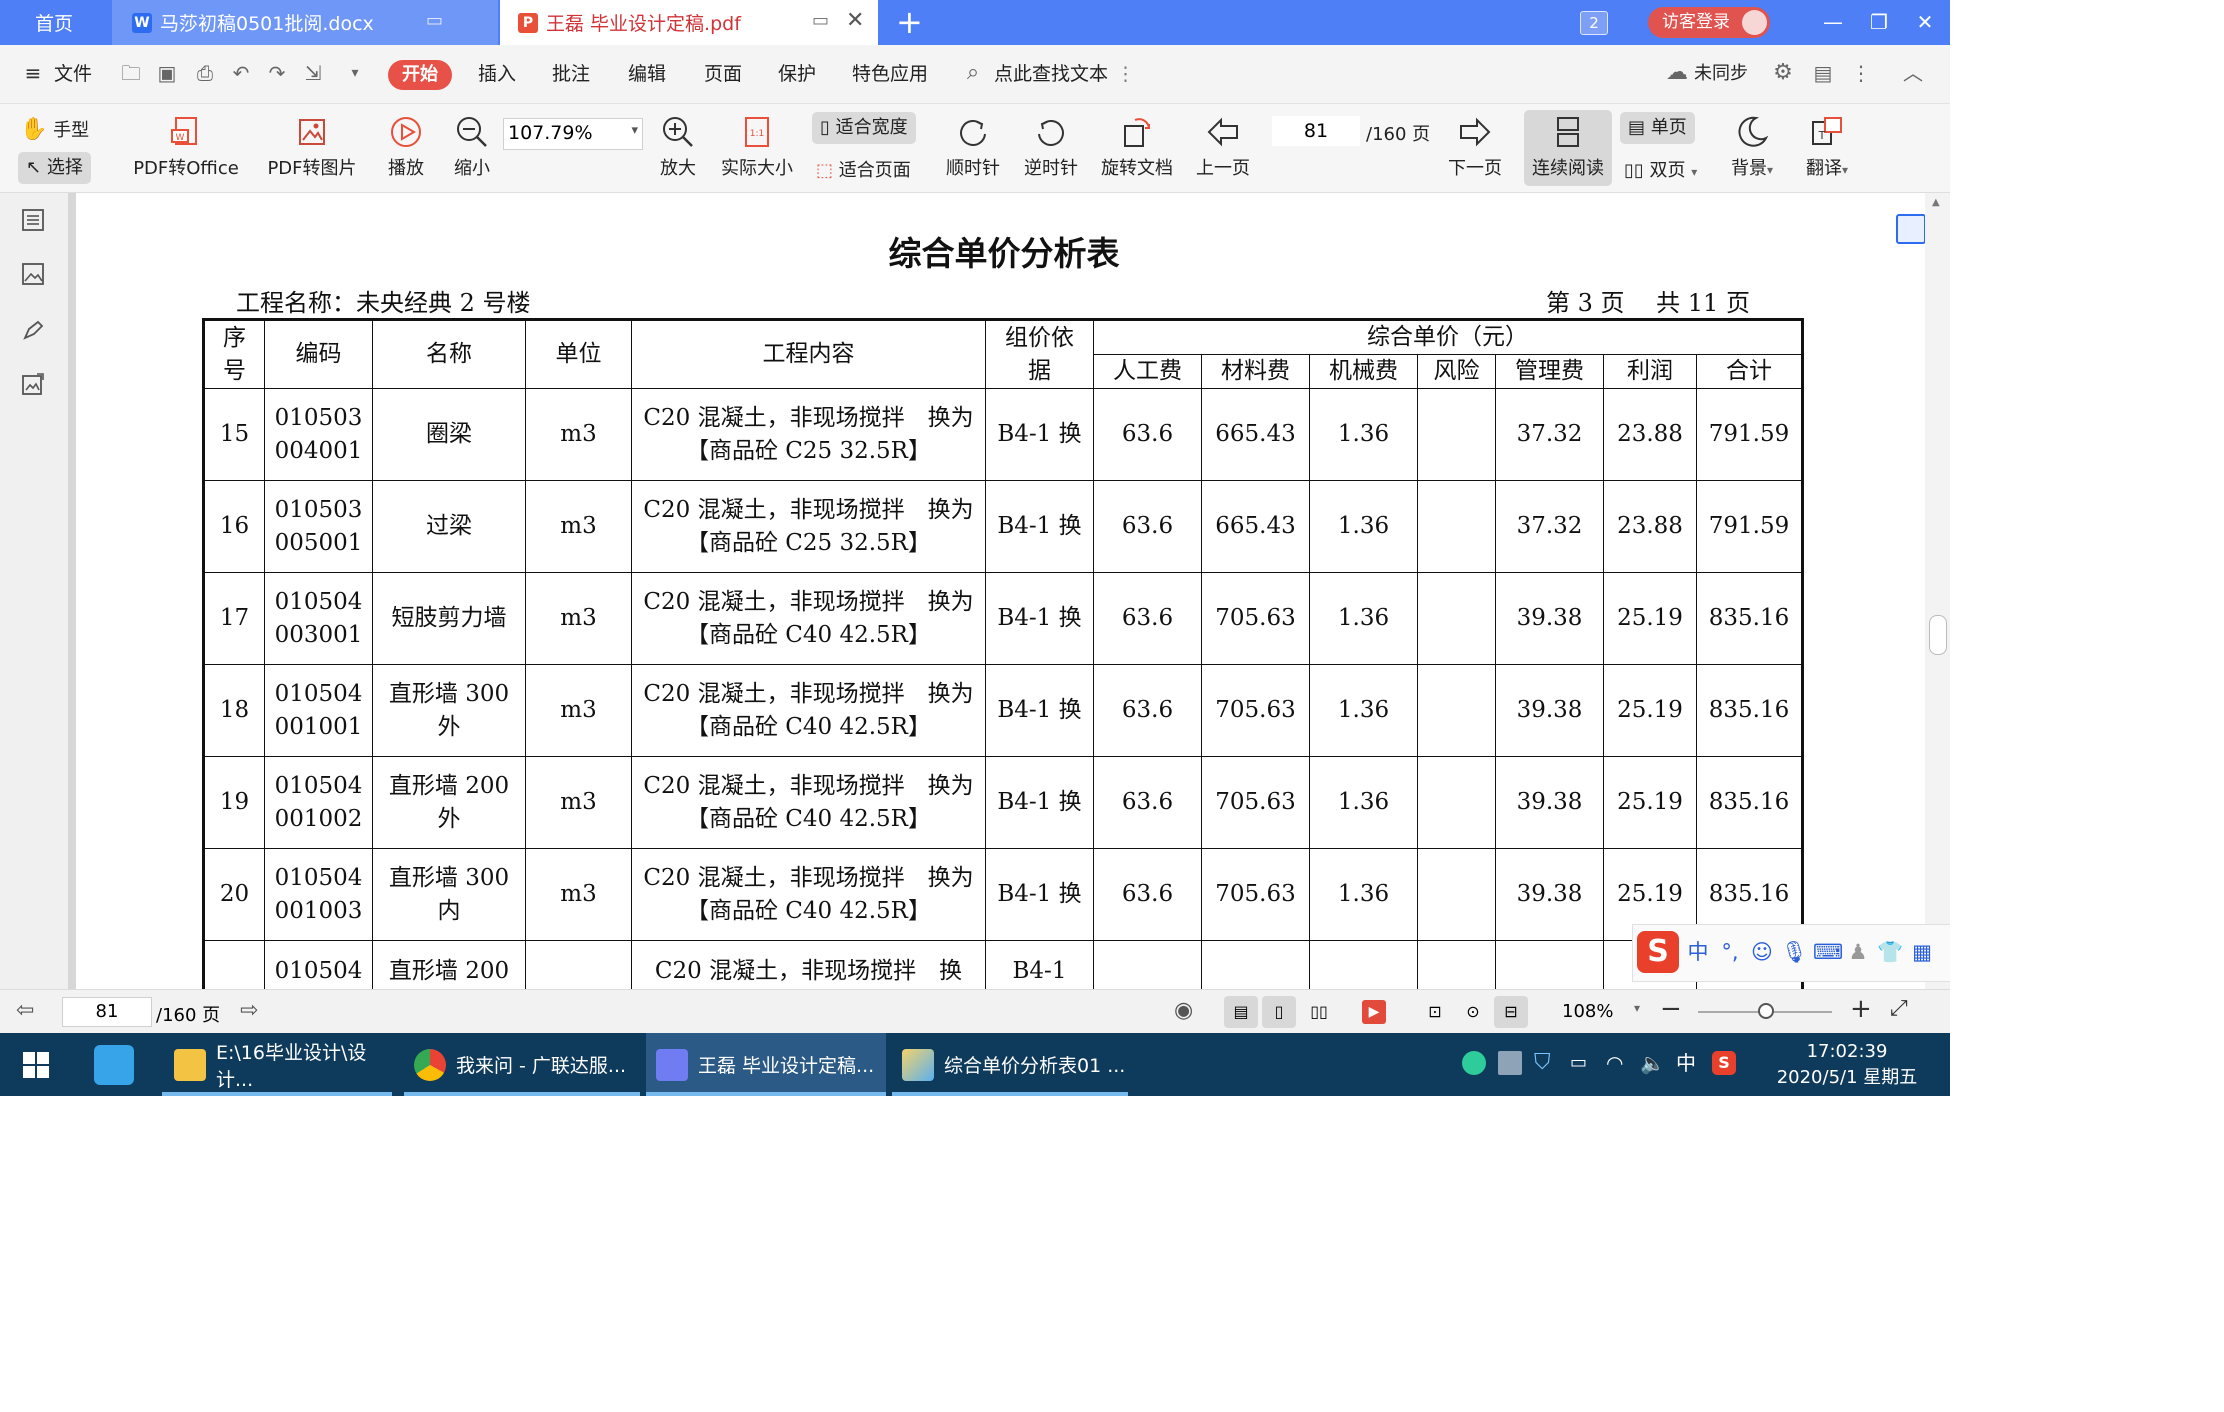 This screenshot has width=2224, height=1412. Describe the element at coordinates (205, 73) in the screenshot. I see `print-icon: ⎙` at that location.